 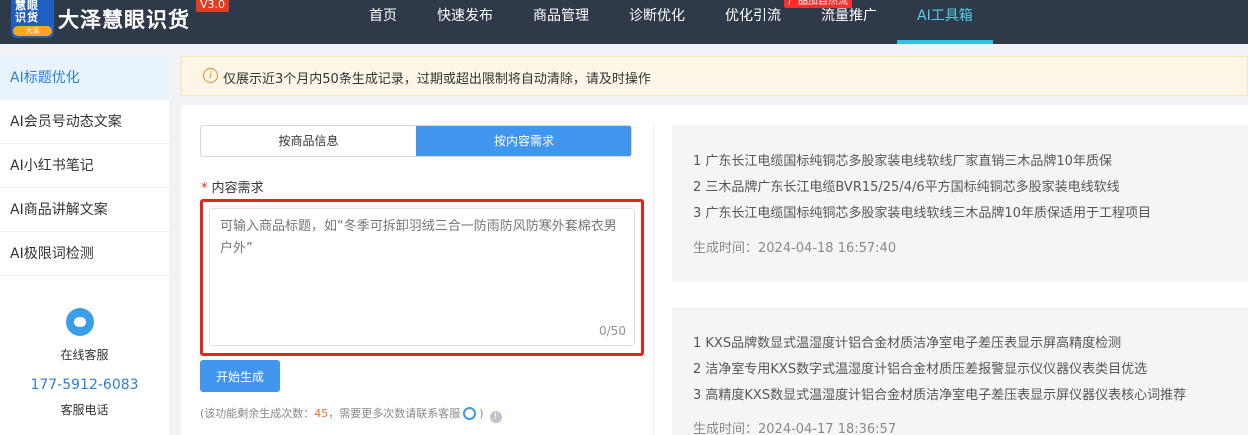 I want to click on remain-prefix: (该功能剩余生成次数：, so click(x=257, y=413).